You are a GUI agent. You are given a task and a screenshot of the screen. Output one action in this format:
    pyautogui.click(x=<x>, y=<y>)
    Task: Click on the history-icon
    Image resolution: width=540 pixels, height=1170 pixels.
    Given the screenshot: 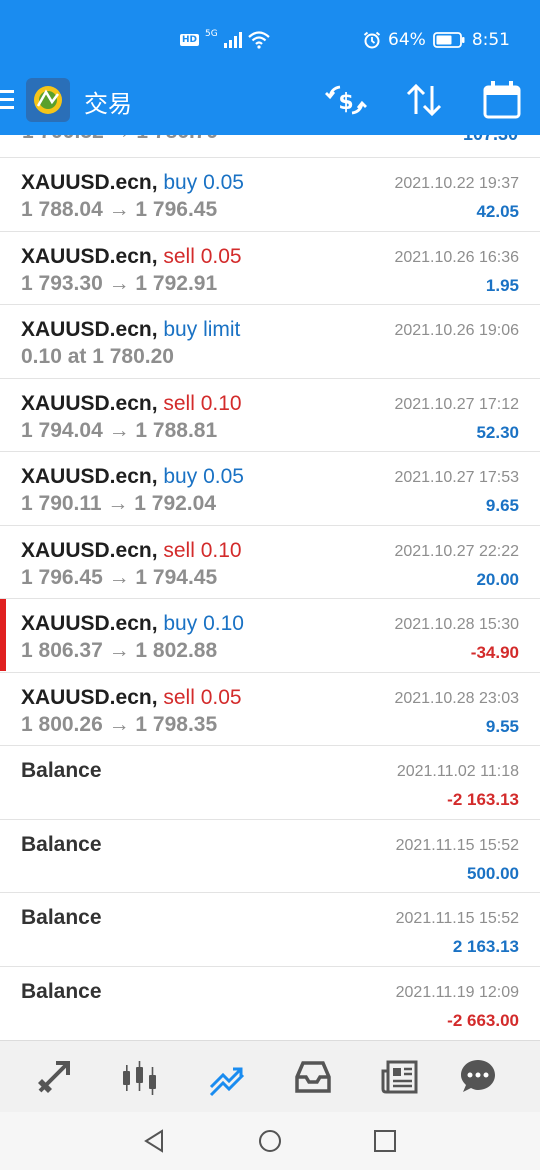 What is the action you would take?
    pyautogui.click(x=313, y=1077)
    